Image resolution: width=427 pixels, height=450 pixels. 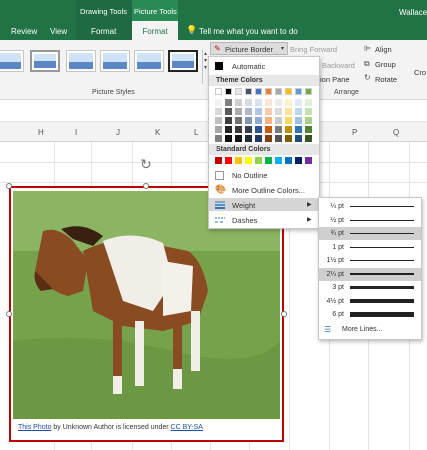 I want to click on weight-option: ¼ pt, so click(x=370, y=206).